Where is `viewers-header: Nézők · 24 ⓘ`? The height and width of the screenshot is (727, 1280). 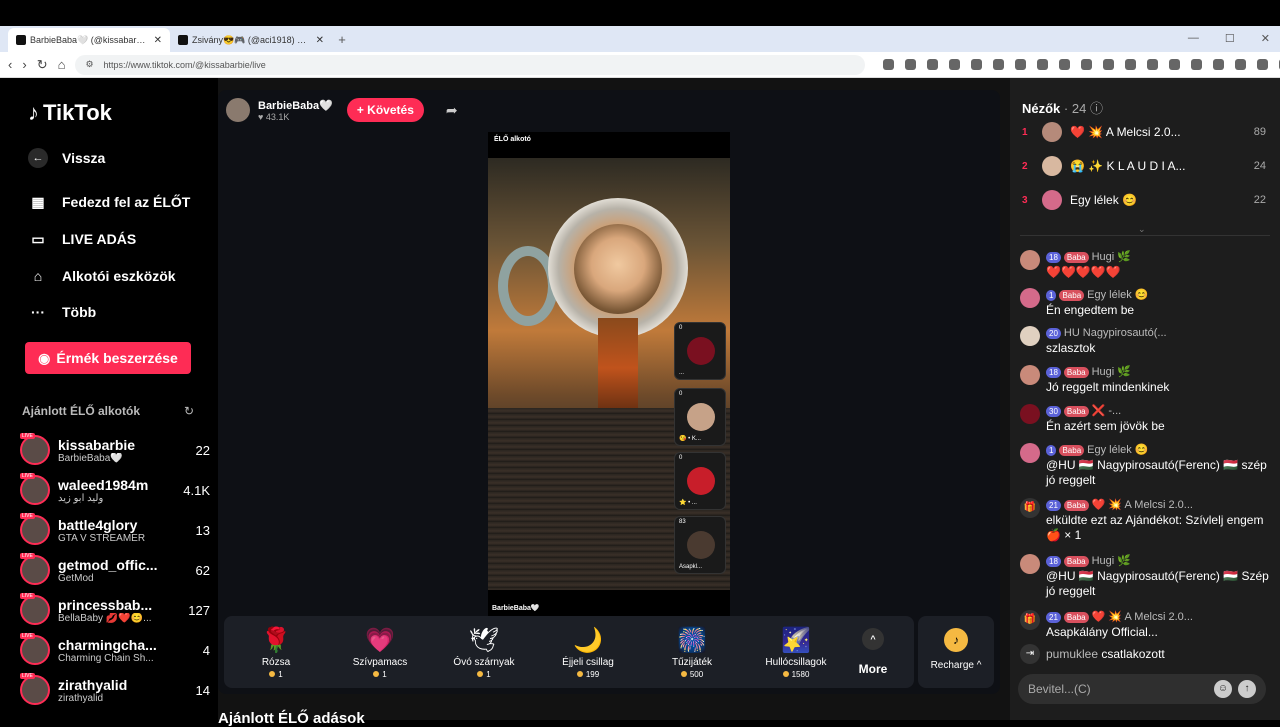
viewers-header: Nézők · 24 ⓘ is located at coordinates (1062, 107).